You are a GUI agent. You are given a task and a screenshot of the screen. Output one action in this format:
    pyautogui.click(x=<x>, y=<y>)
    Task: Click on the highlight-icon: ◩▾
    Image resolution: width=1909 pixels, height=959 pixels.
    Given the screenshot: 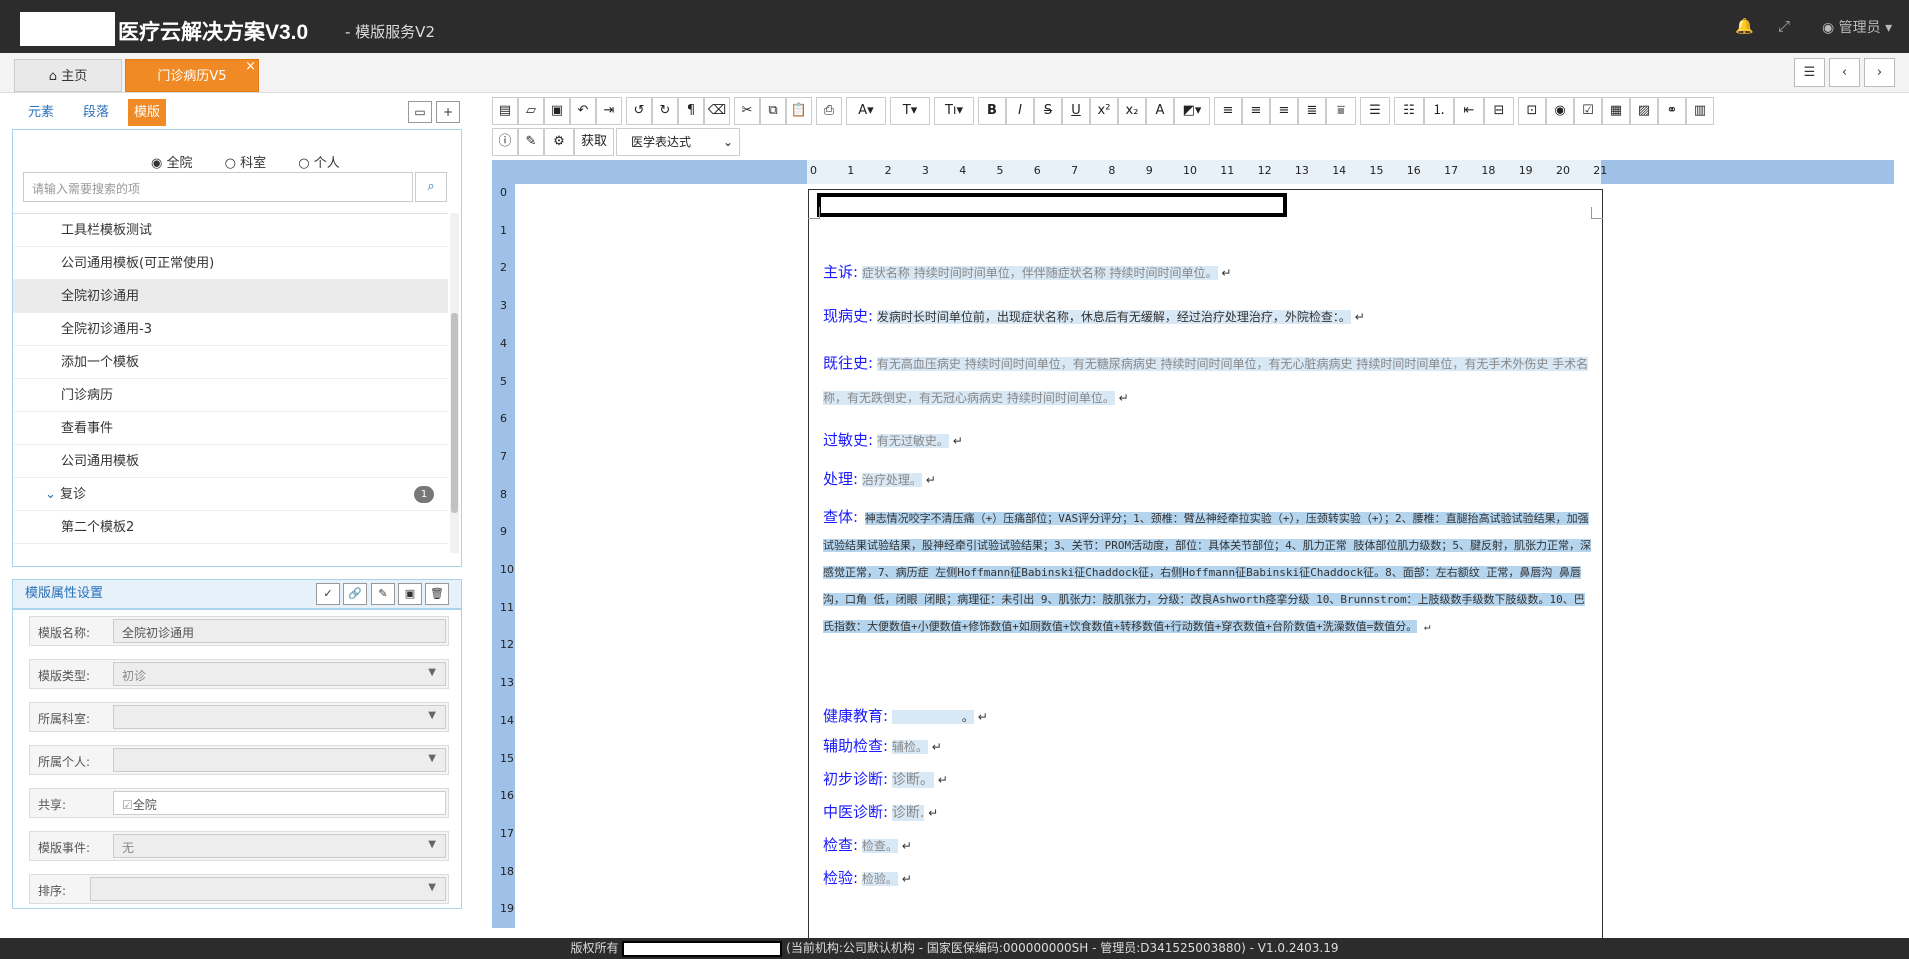 What is the action you would take?
    pyautogui.click(x=1192, y=111)
    